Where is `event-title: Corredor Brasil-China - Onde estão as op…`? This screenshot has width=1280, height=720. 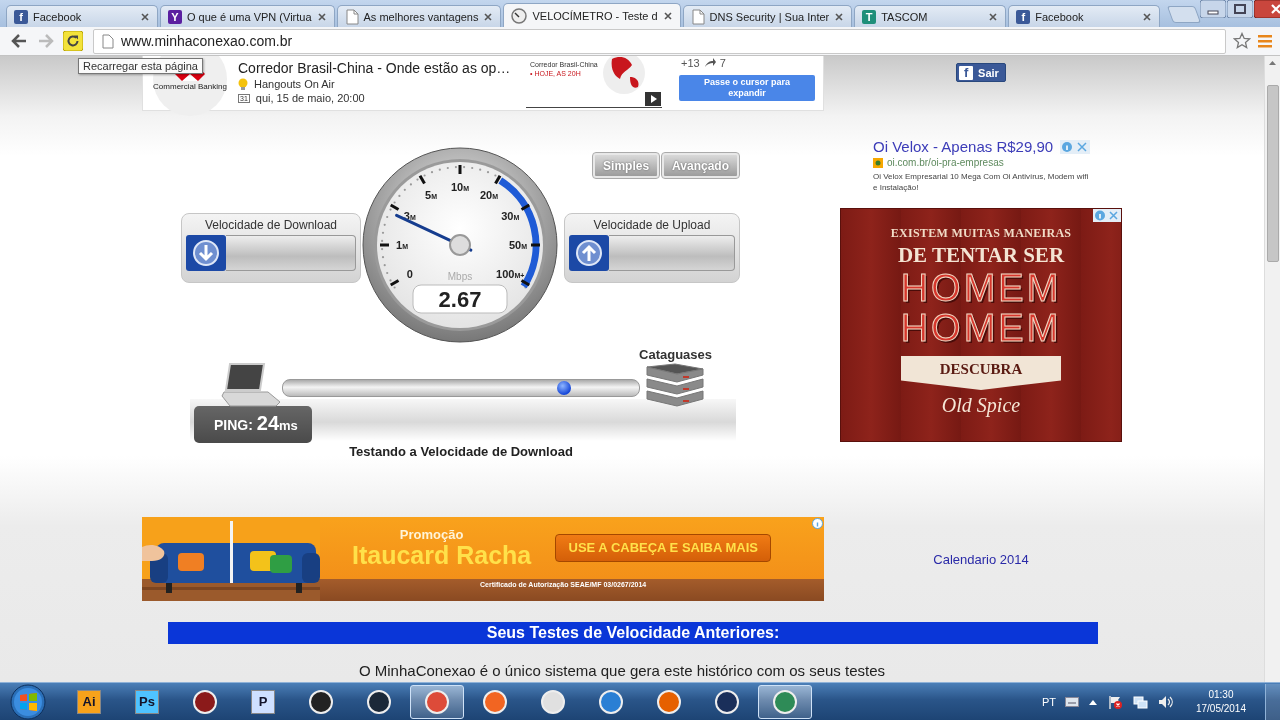
event-title: Corredor Brasil-China - Onde estão as op… is located at coordinates (378, 68).